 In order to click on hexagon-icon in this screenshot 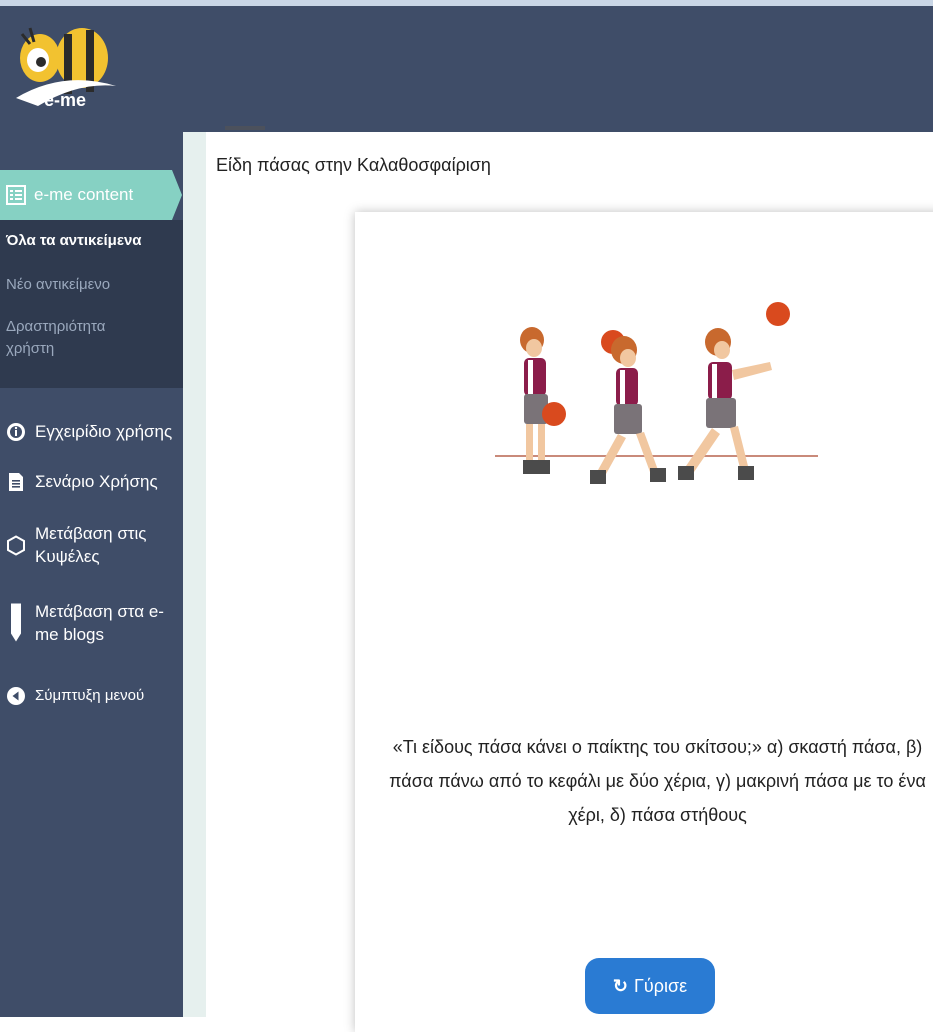, I will do `click(16, 545)`.